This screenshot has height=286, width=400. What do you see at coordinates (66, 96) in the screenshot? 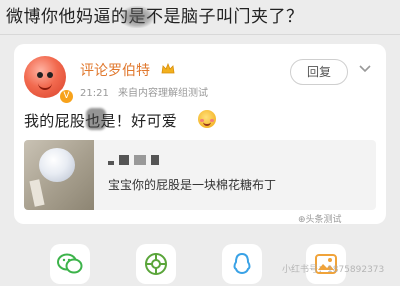
I see `verified-badge-icon: V` at bounding box center [66, 96].